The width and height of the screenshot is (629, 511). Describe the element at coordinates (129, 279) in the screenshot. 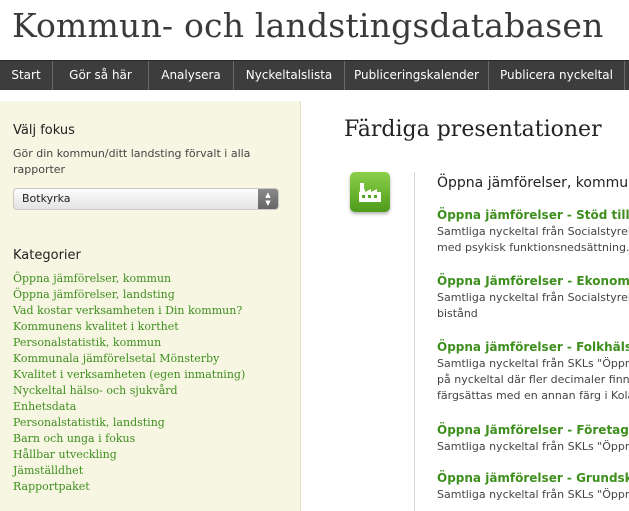

I see `category-link: Öppna jämförelser, kommun` at that location.